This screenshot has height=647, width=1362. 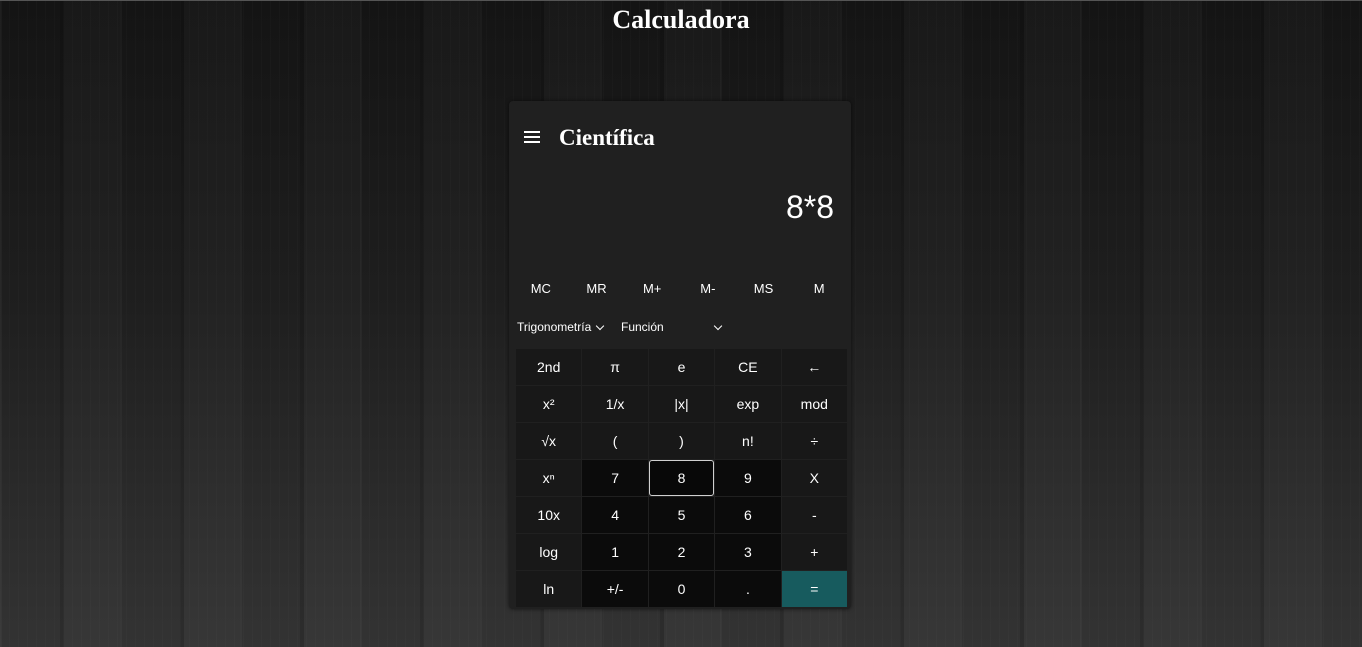 What do you see at coordinates (615, 552) in the screenshot?
I see `key-1: 1` at bounding box center [615, 552].